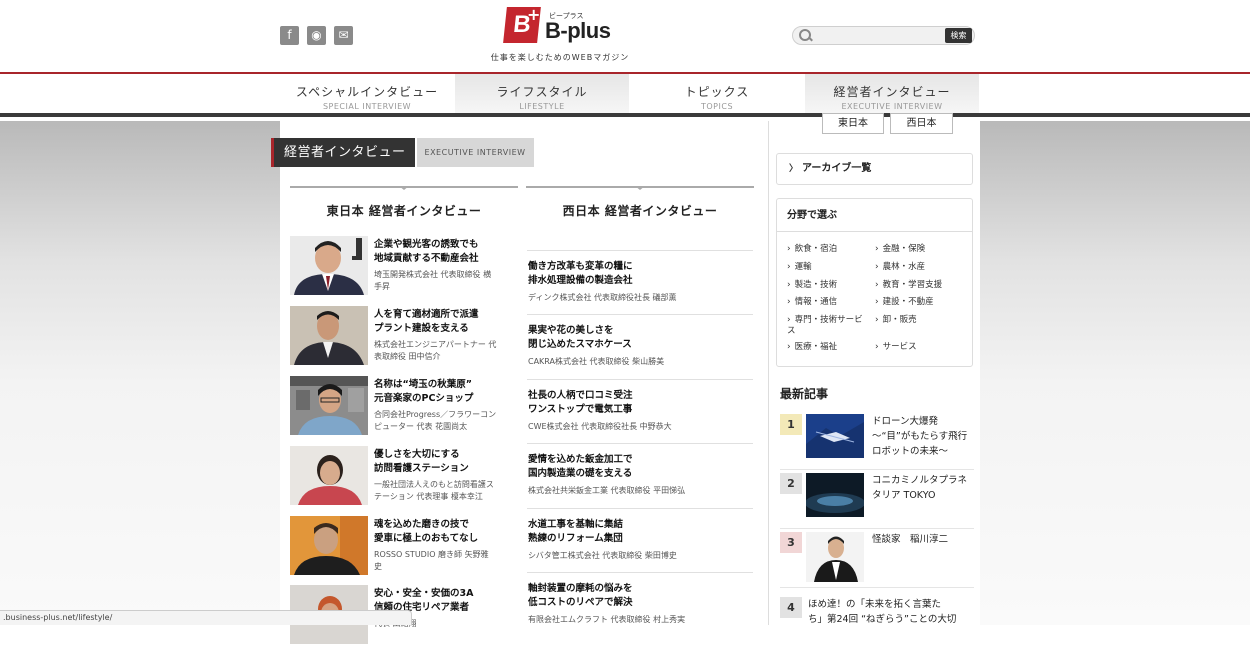 This screenshot has width=1250, height=653. I want to click on social-links: f ◉ ✉, so click(316, 35).